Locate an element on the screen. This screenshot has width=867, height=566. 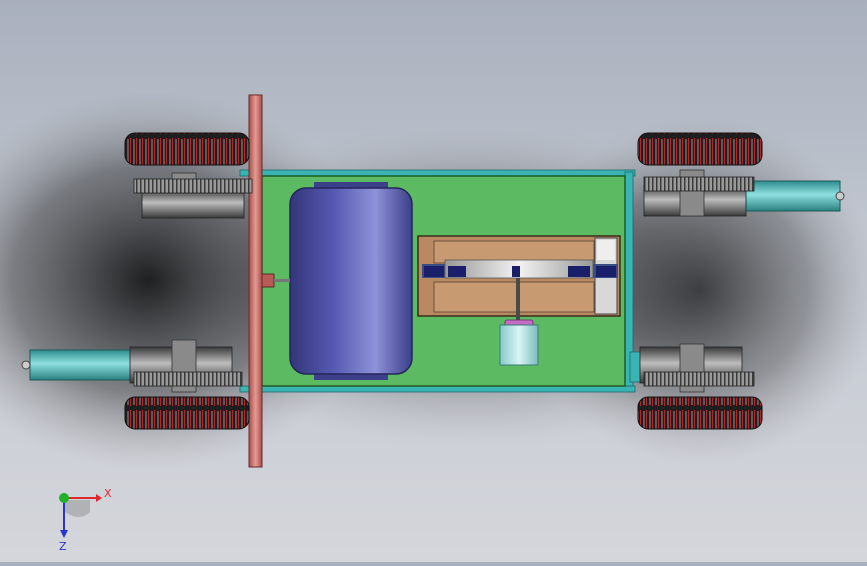
motor is located at coordinates (519, 342).